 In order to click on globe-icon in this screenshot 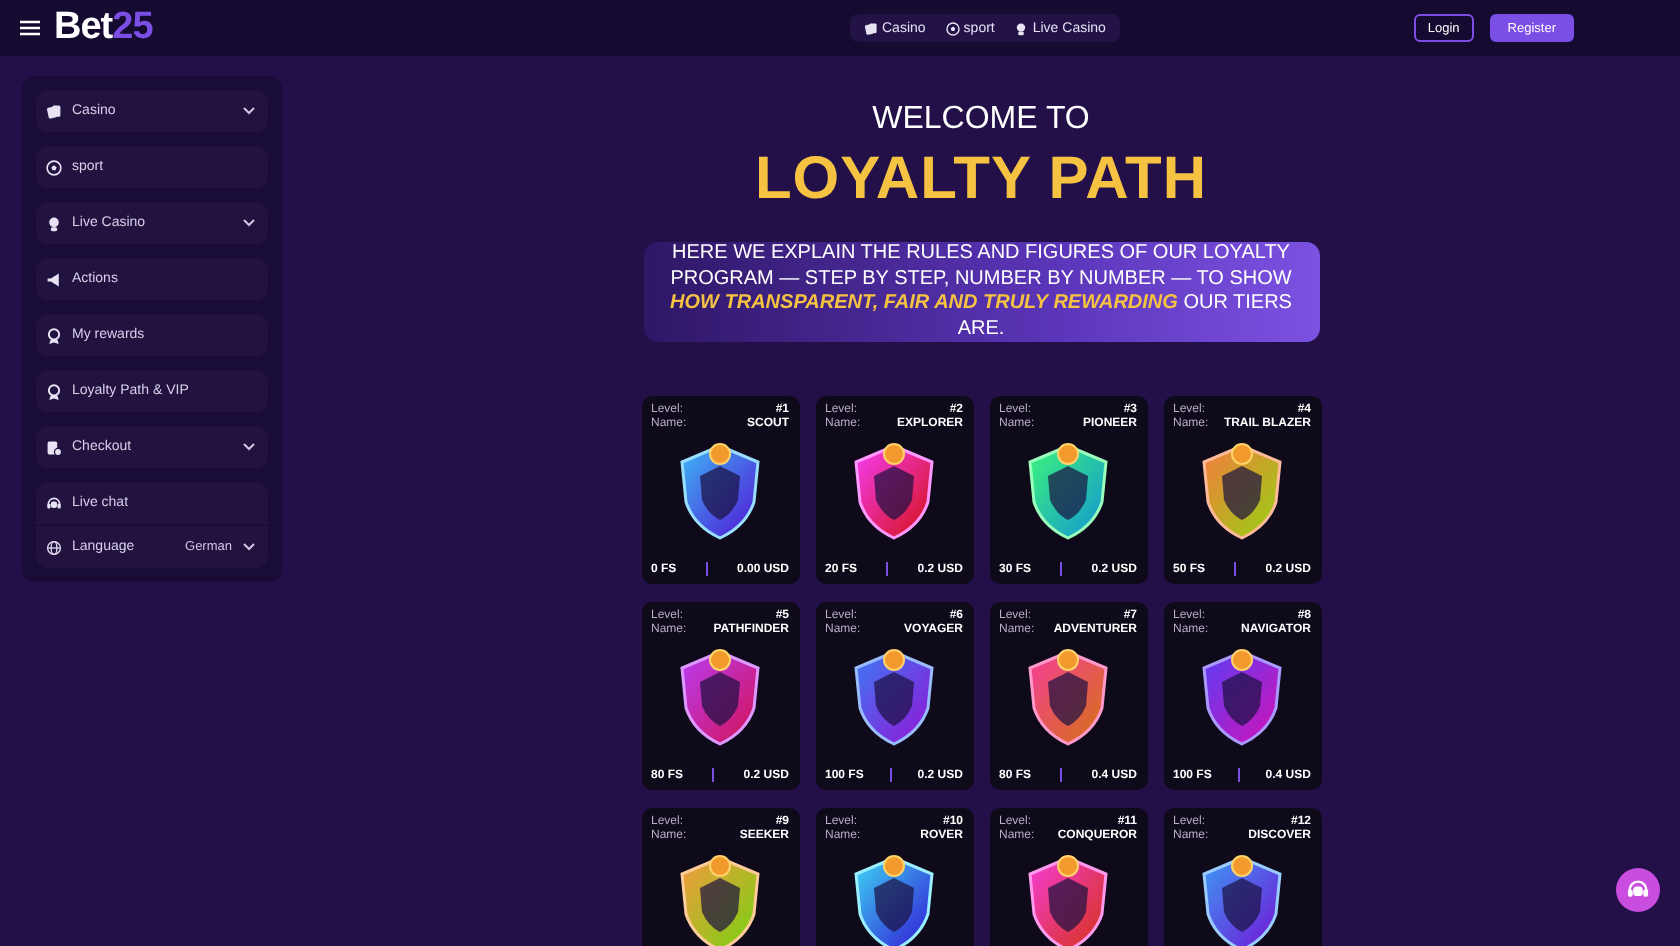, I will do `click(54, 547)`.